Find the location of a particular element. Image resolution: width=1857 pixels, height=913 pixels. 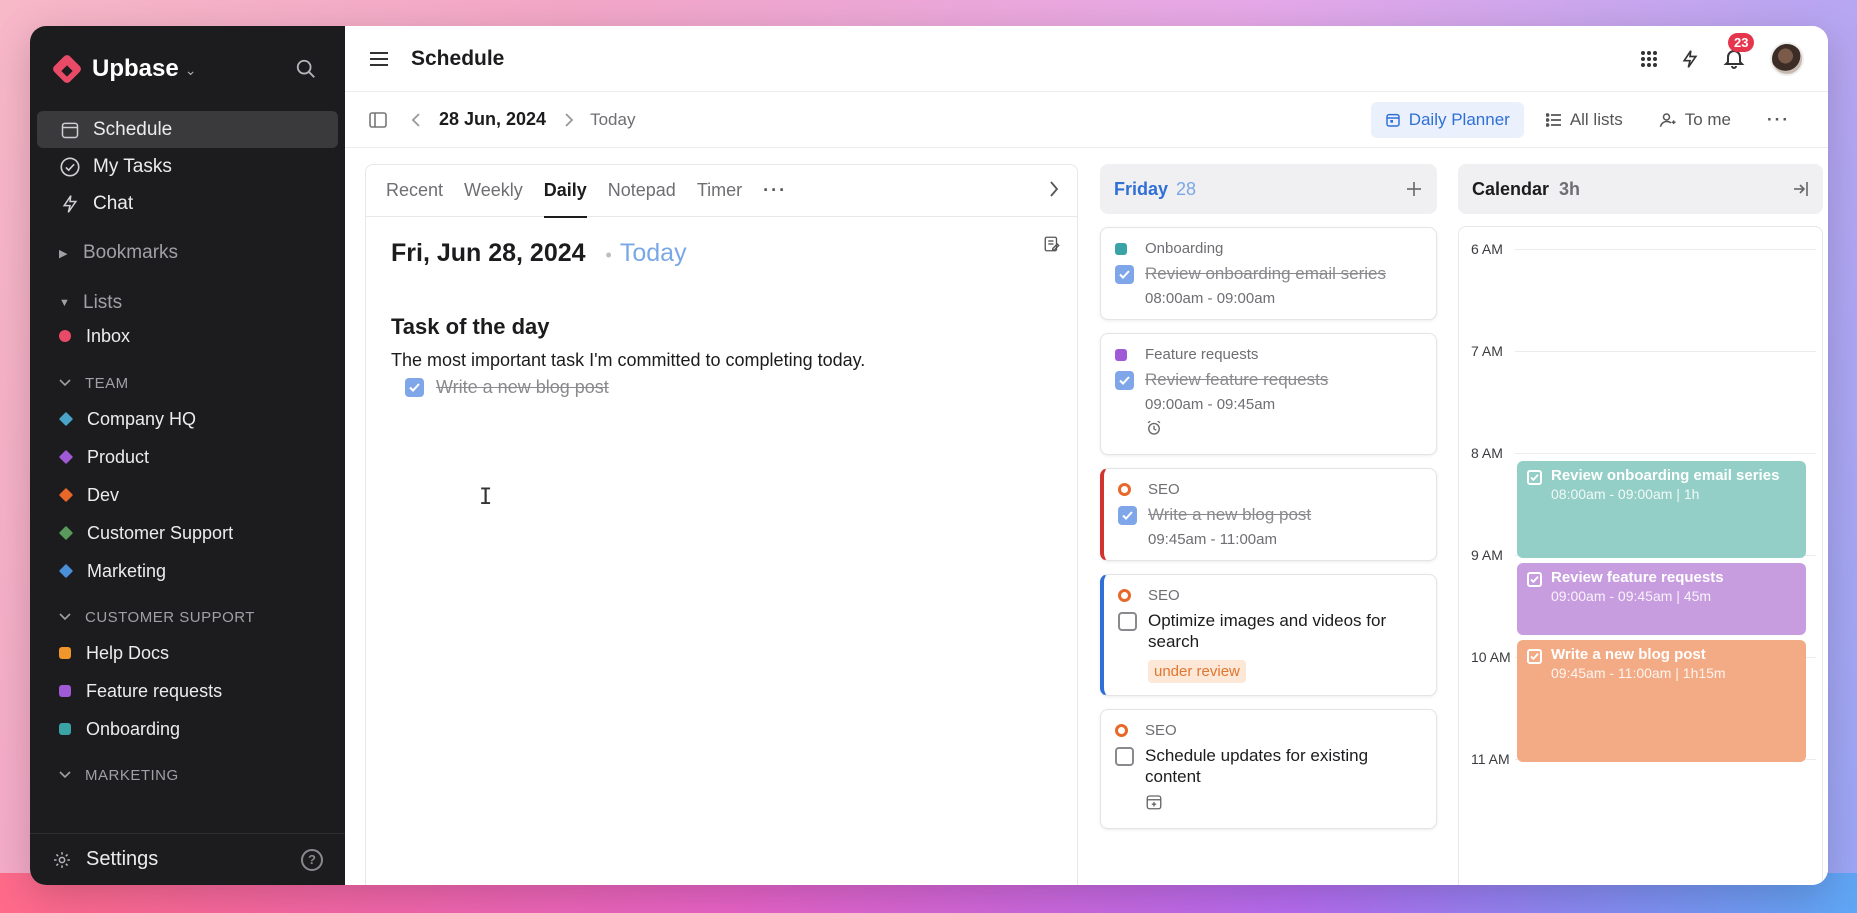

task-time: 08:00am - 09:00am is located at coordinates (1210, 298).